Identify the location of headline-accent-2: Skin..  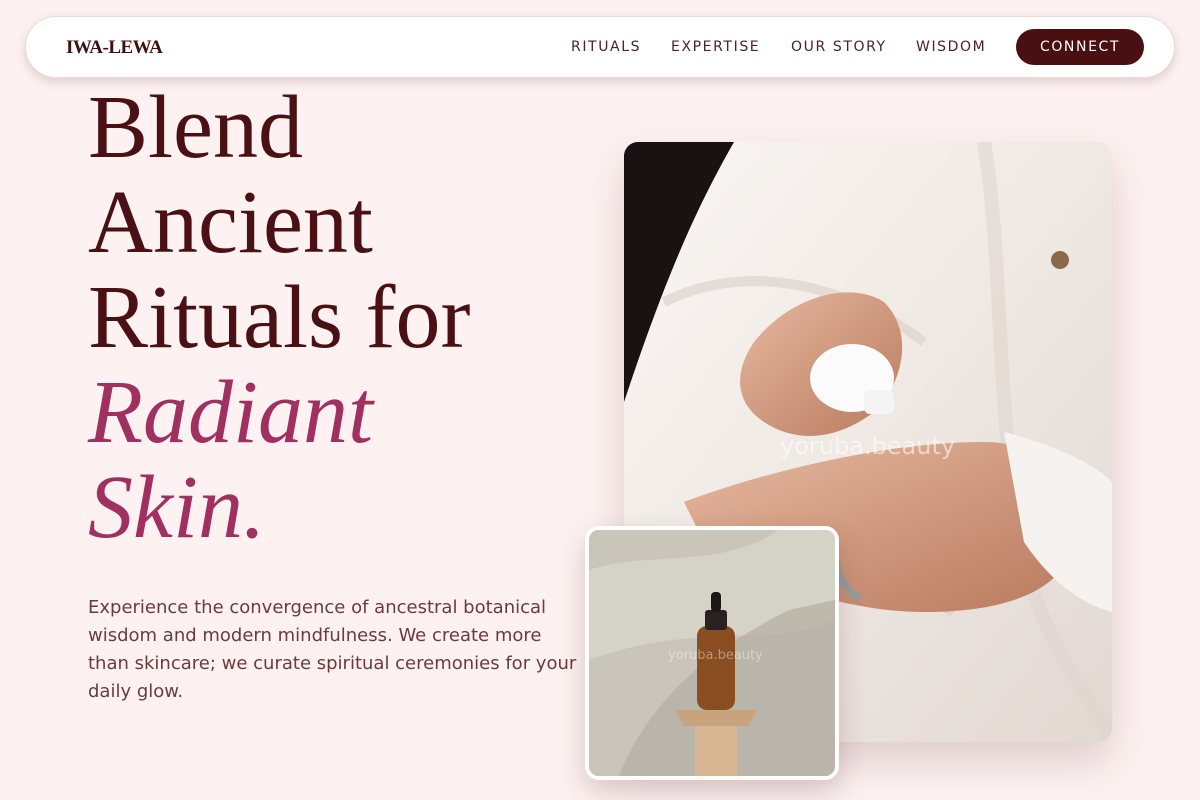
(177, 507).